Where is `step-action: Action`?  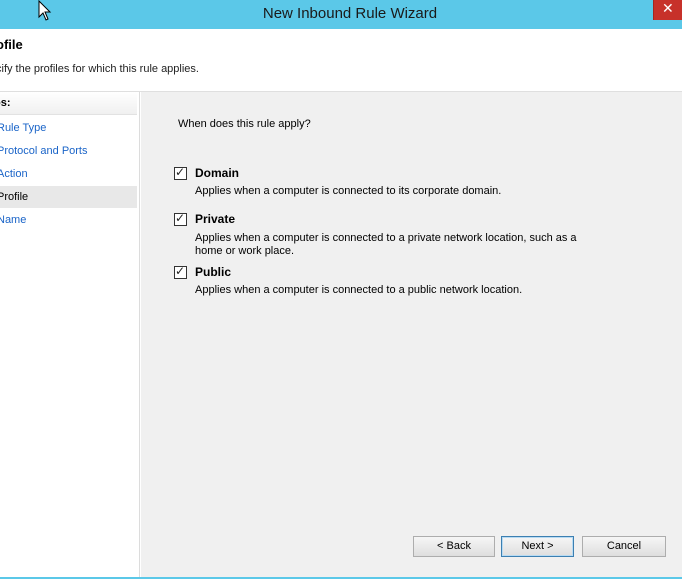
step-action: Action is located at coordinates (68, 174).